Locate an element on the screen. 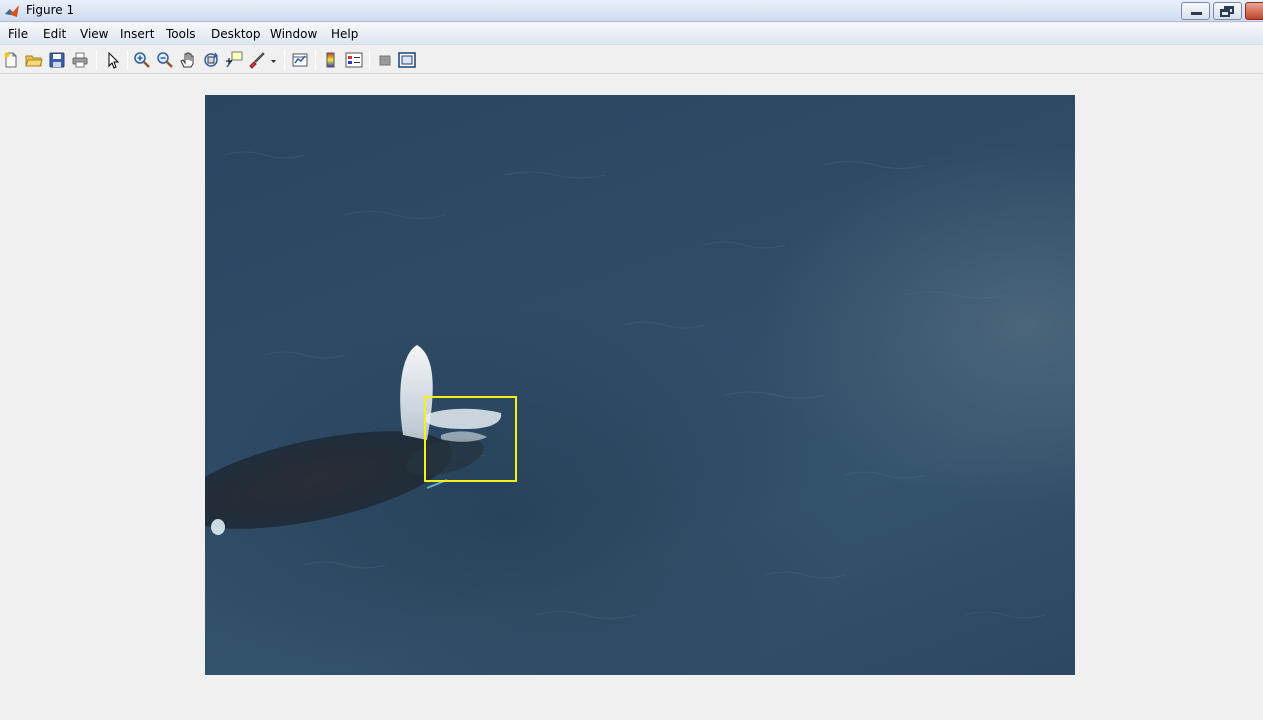  save-icon is located at coordinates (57, 60).